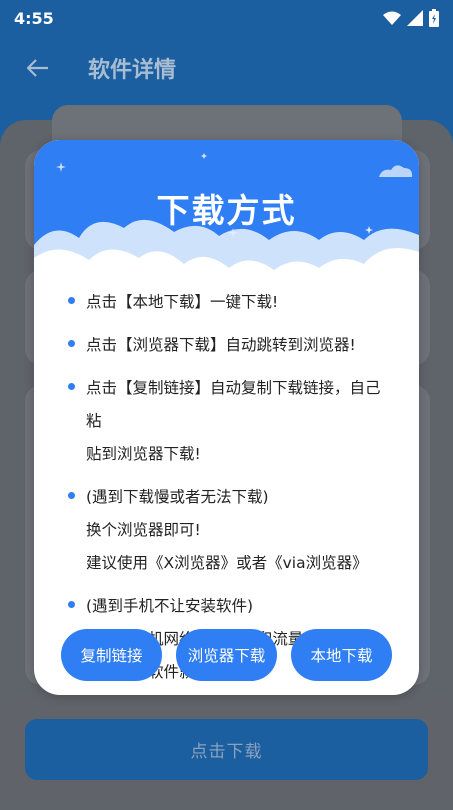  I want to click on tip-text: (遇到手机不让安装软件), so click(170, 606).